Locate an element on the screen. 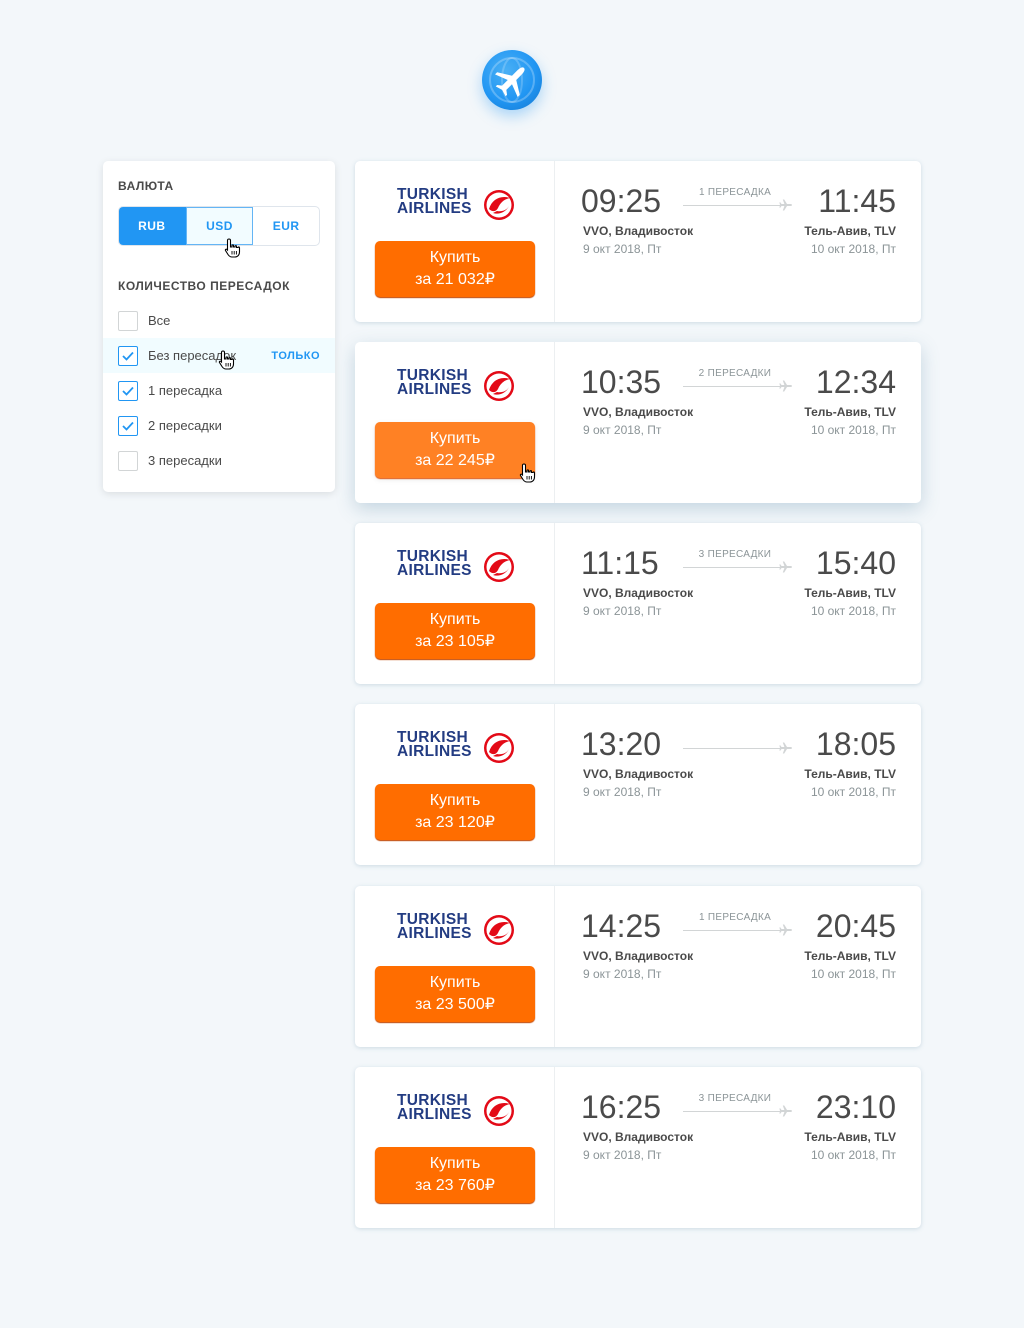 The image size is (1024, 1328). stop-filter-label: 2 пересадки is located at coordinates (185, 425).